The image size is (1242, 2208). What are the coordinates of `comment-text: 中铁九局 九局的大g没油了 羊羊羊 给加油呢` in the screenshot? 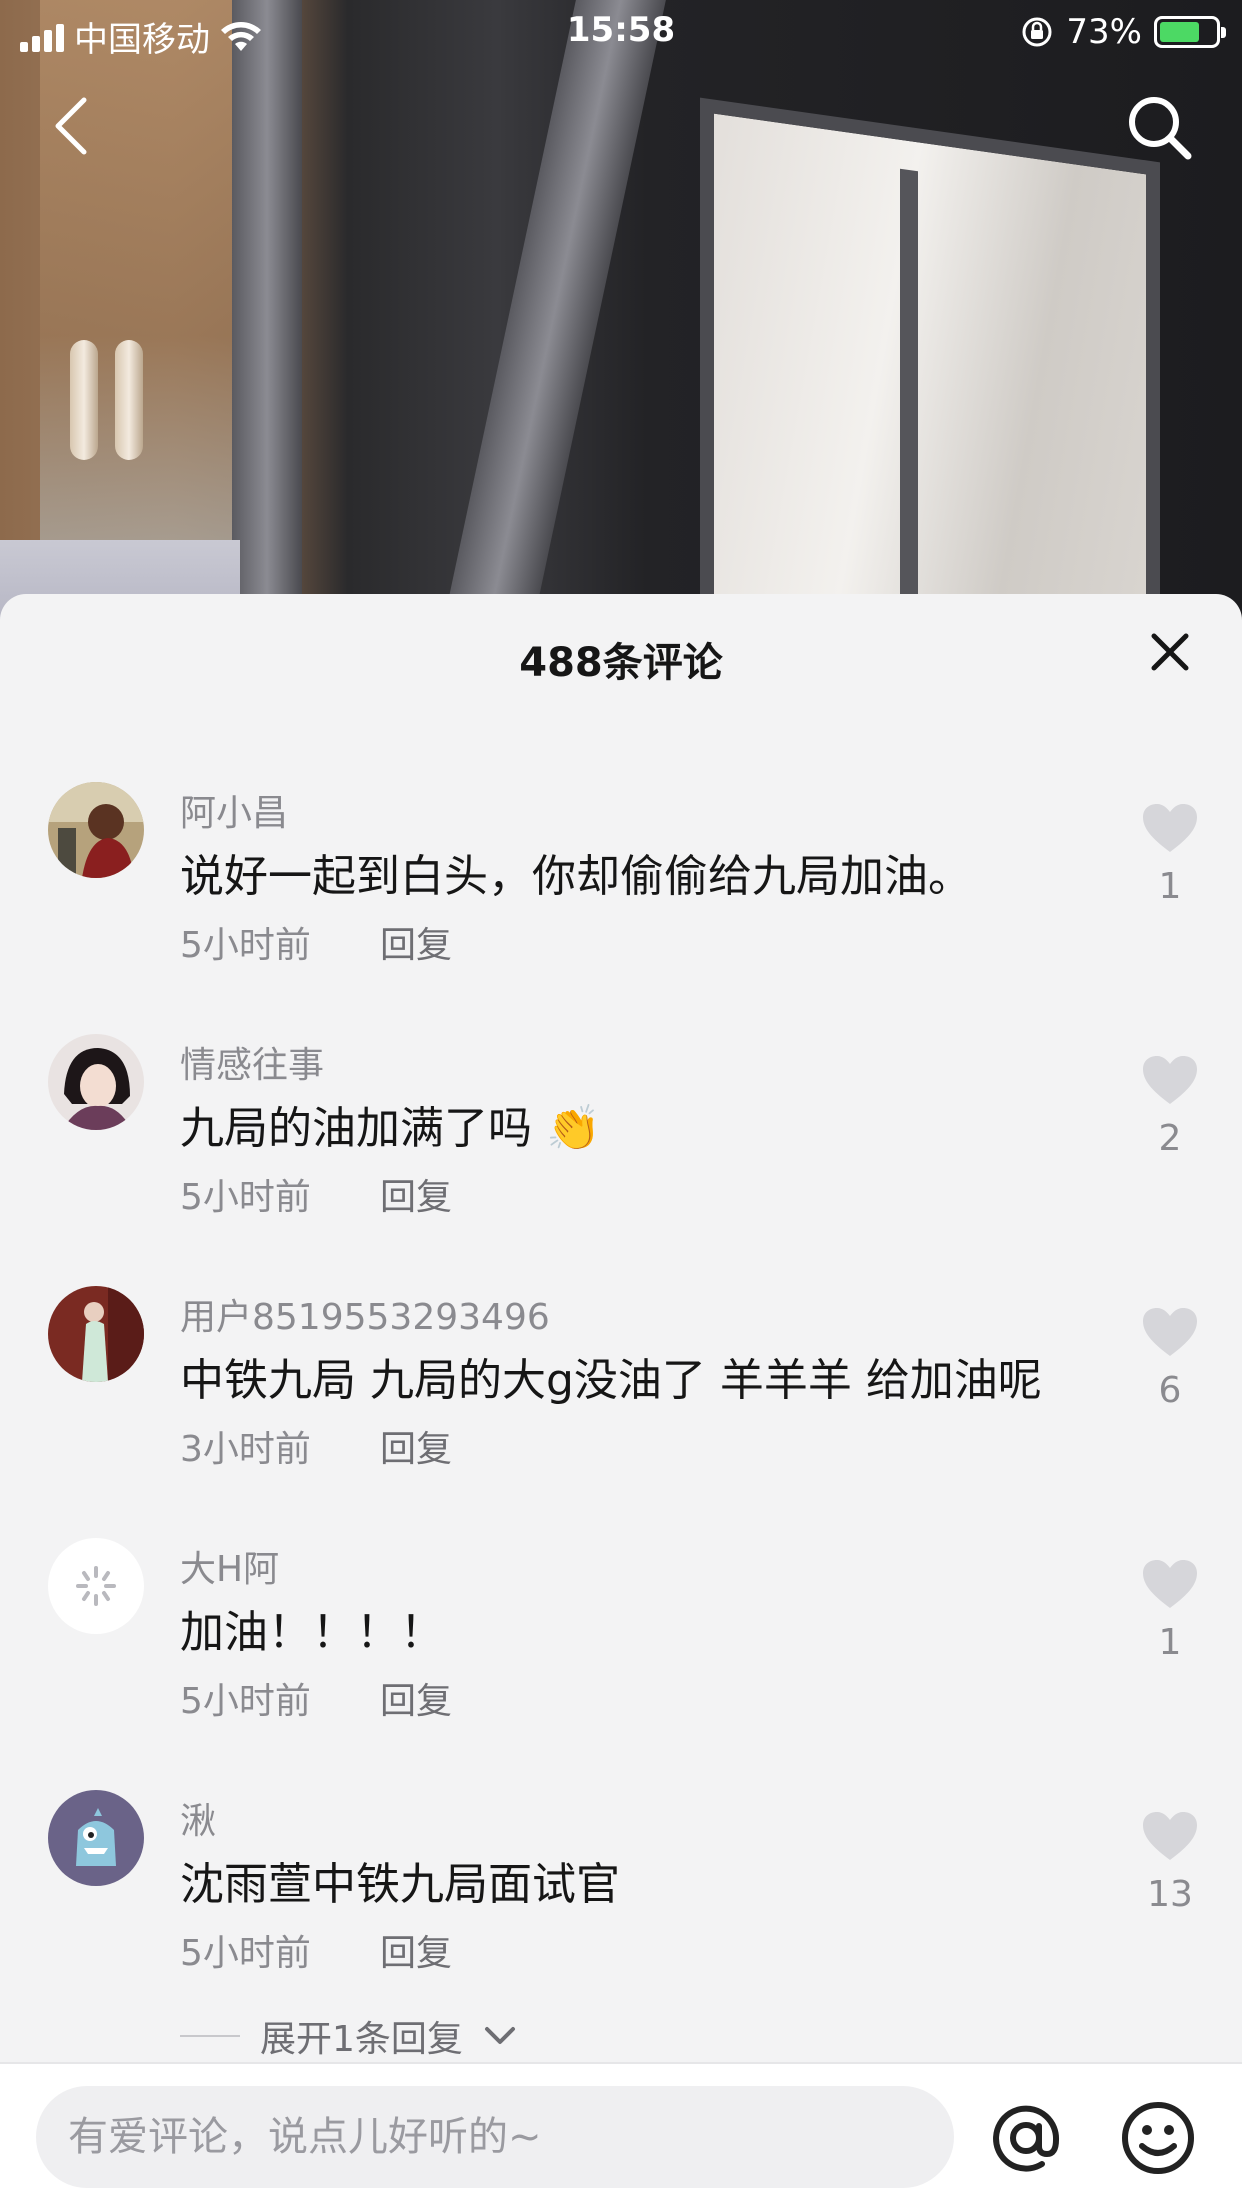 It's located at (611, 1376).